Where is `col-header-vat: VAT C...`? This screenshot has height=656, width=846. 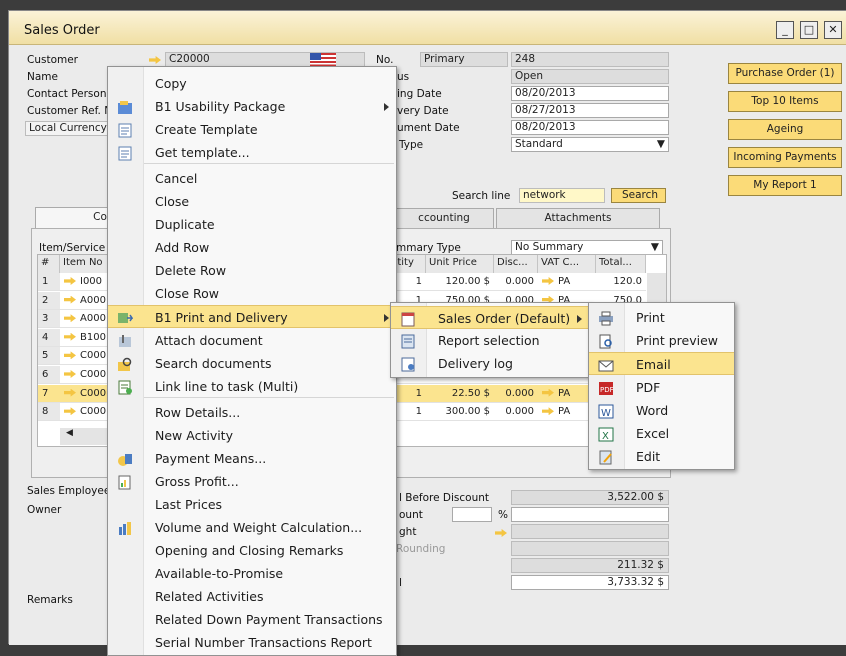 col-header-vat: VAT C... is located at coordinates (567, 264).